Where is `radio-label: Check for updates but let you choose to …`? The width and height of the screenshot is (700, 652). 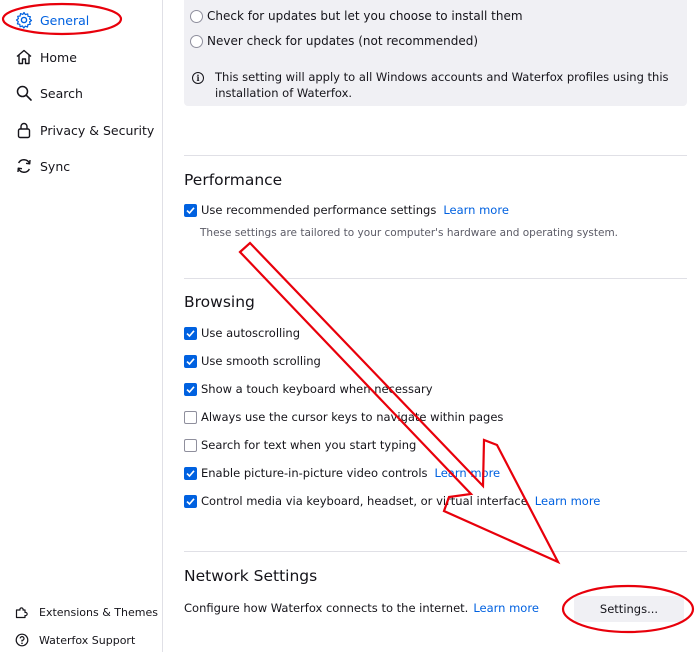 radio-label: Check for updates but let you choose to … is located at coordinates (365, 16).